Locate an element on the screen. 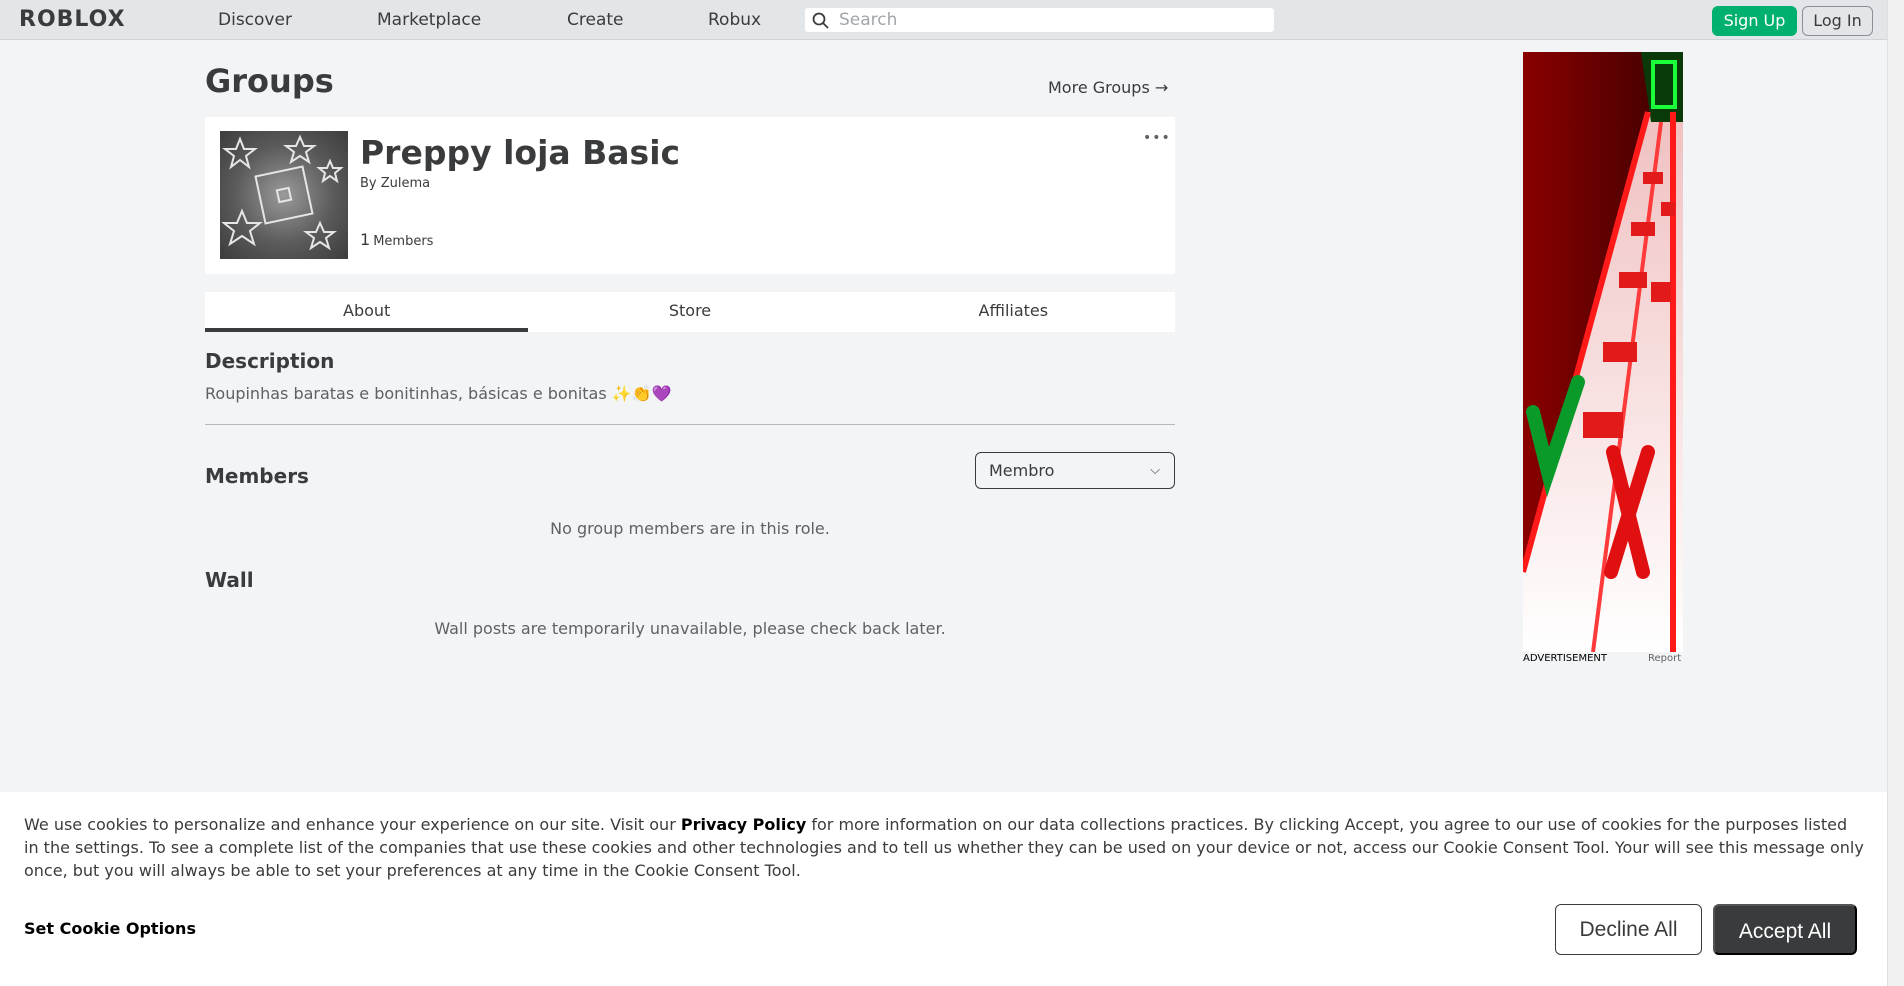 The width and height of the screenshot is (1904, 986). stars-emblem-icon is located at coordinates (282, 192).